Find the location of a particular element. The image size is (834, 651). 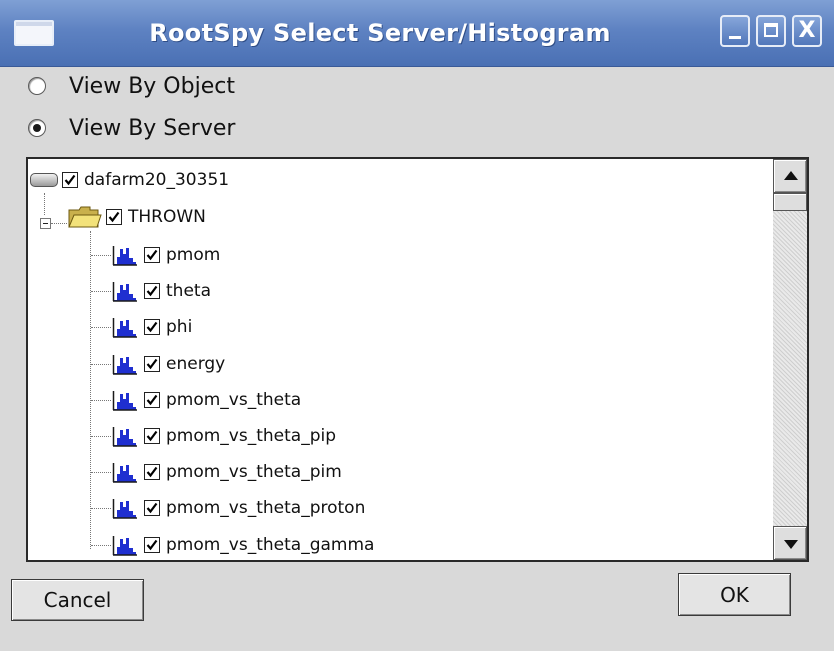

cancel-button: Cancel is located at coordinates (77, 600).